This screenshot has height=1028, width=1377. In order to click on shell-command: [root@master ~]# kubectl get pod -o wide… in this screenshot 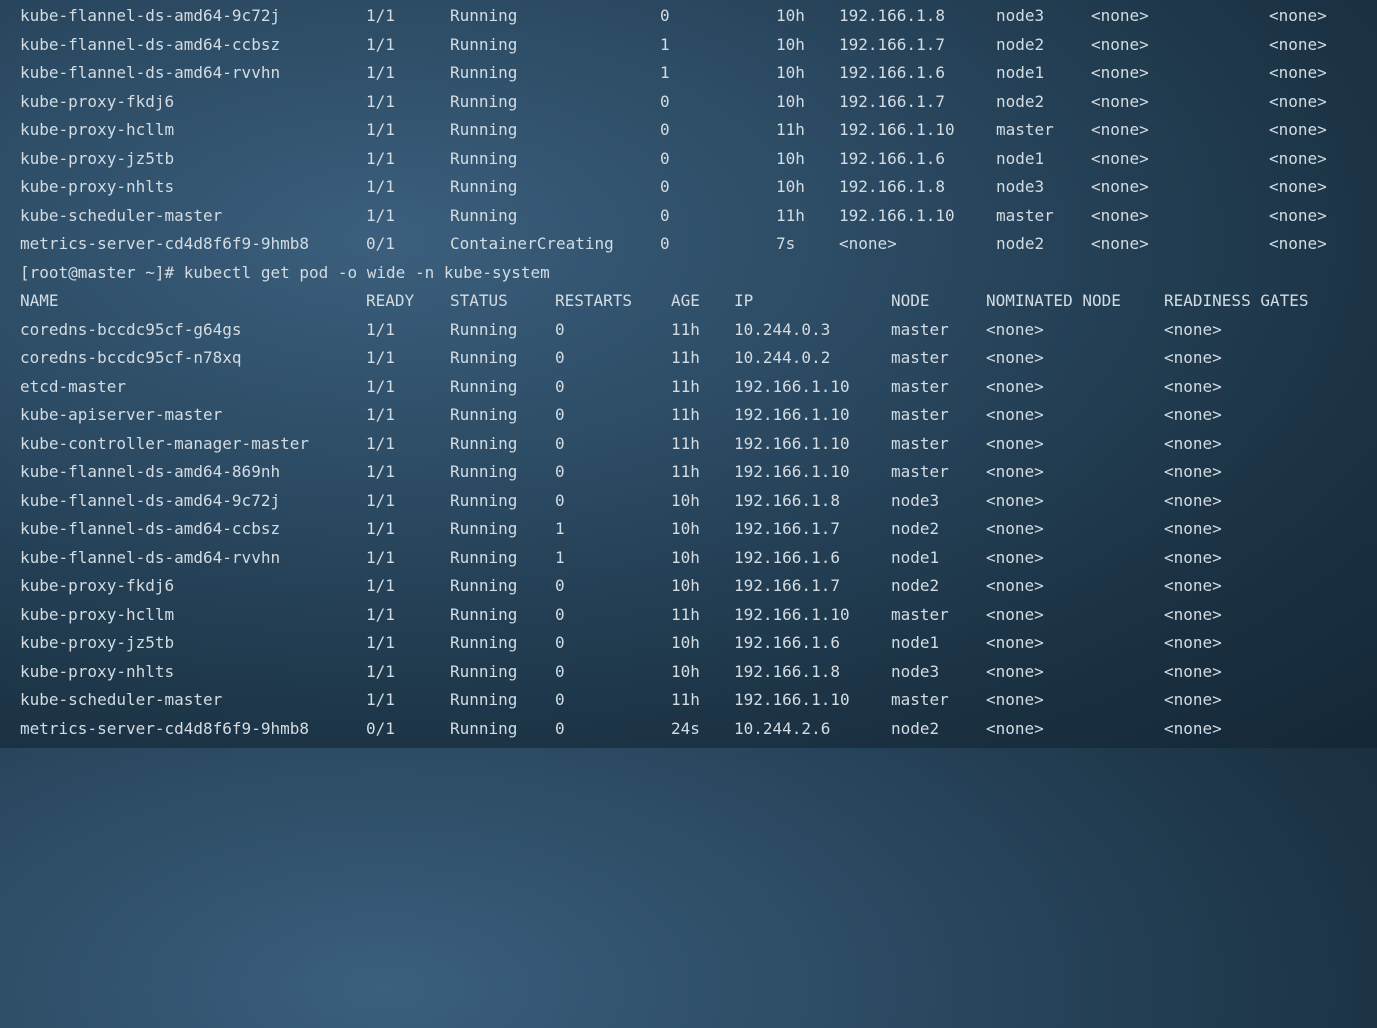, I will do `click(285, 273)`.